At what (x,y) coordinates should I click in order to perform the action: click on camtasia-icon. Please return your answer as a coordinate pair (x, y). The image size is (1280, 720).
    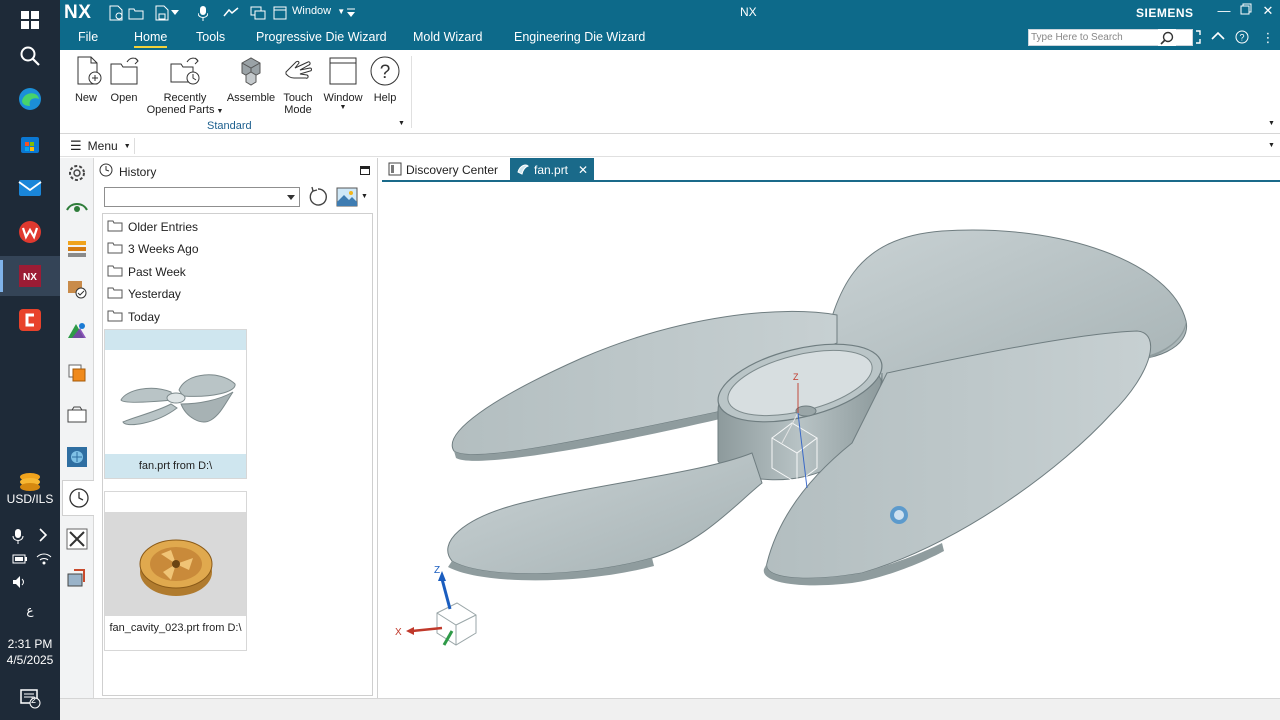
    Looking at the image, I should click on (30, 320).